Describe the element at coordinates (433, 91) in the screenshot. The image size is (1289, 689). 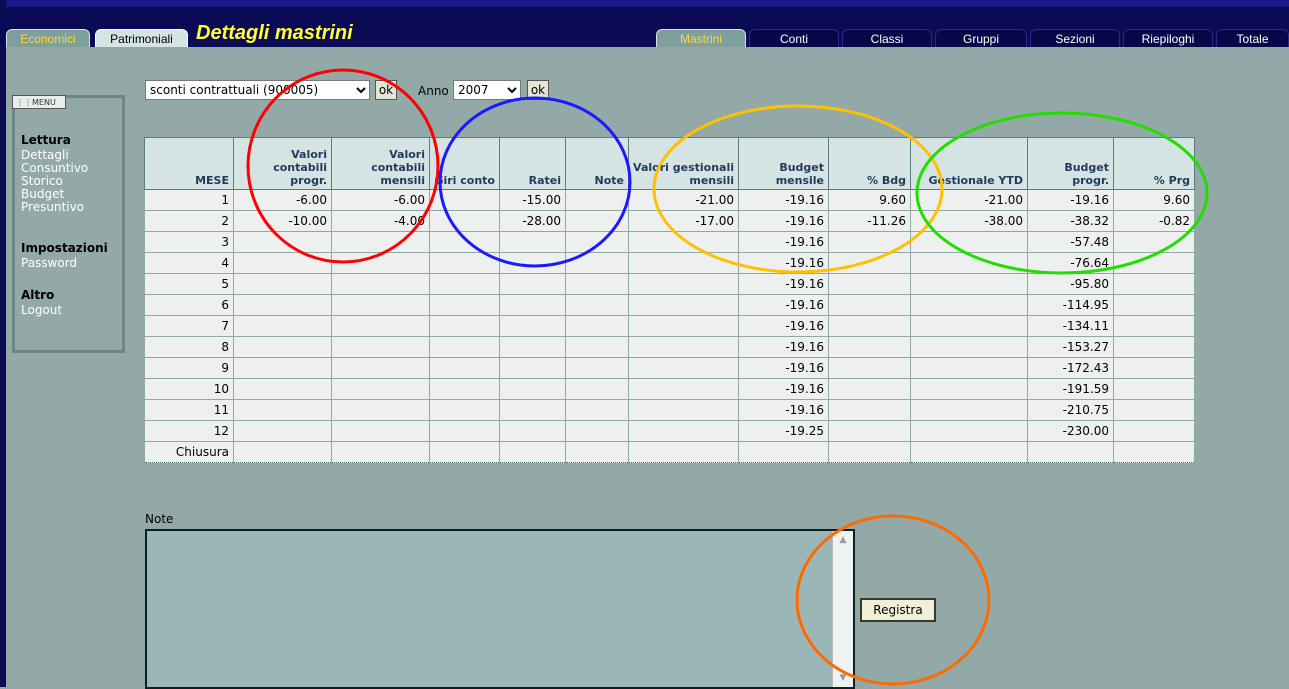
I see `year-label: Anno` at that location.